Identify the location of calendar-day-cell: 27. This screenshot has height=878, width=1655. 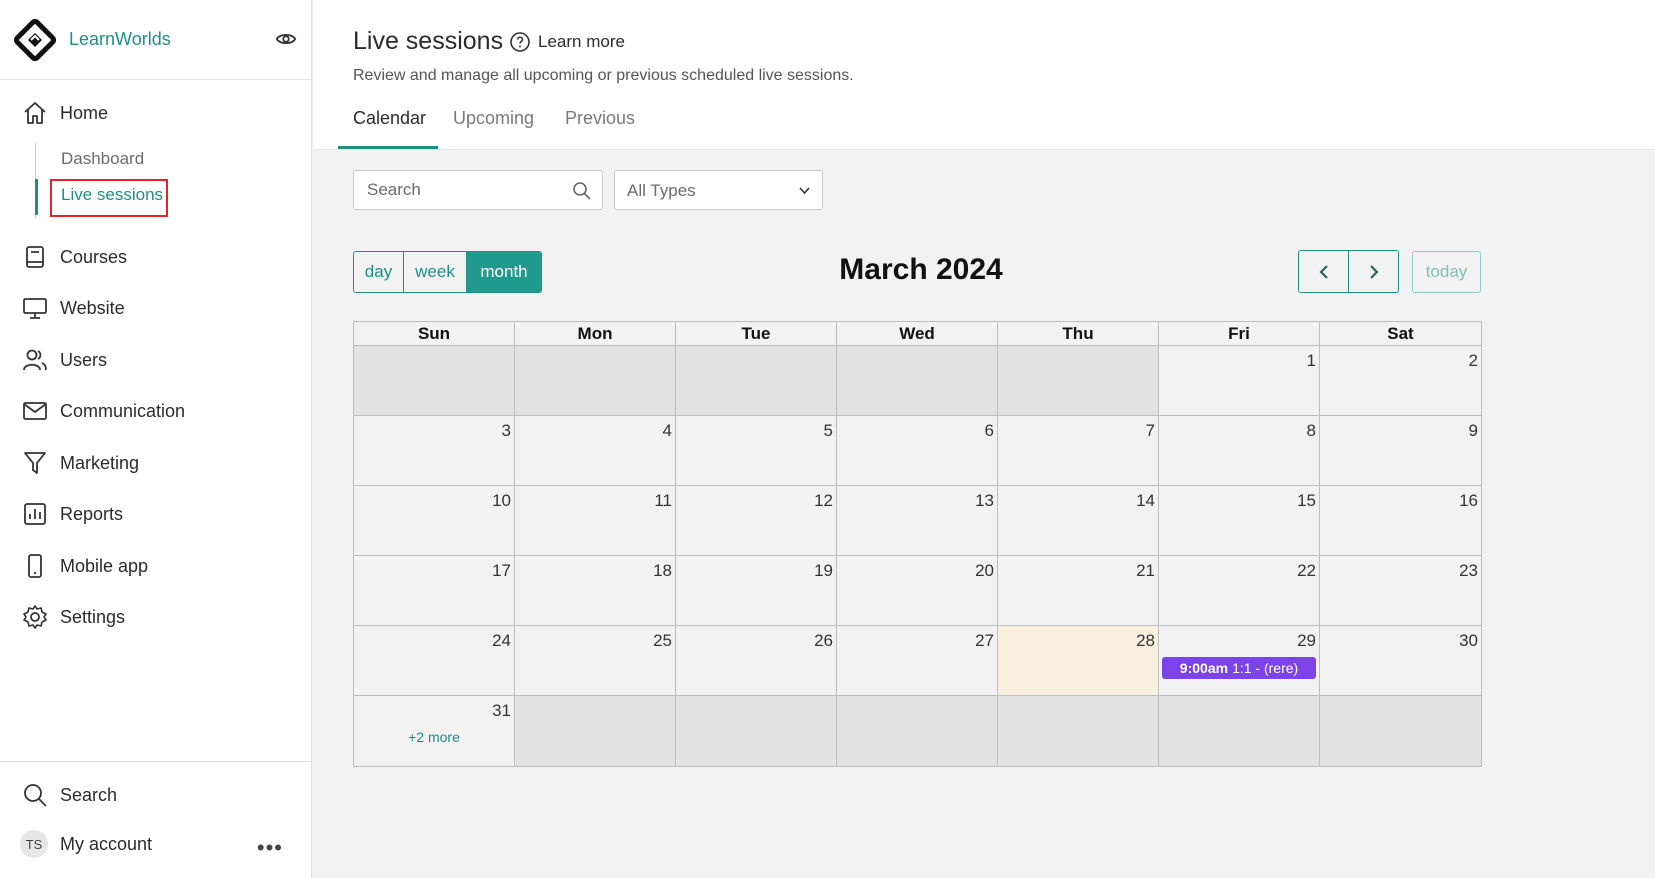
(917, 661).